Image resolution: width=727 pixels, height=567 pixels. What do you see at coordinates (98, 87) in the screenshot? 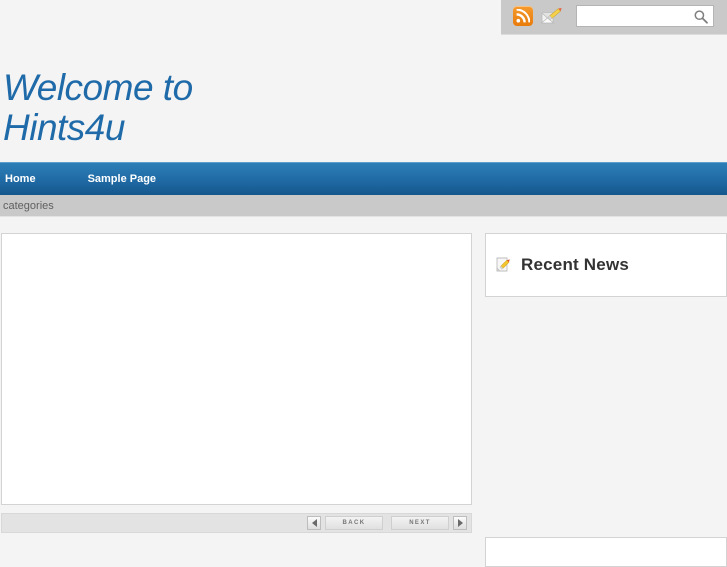
I see `site-title-line1: Welcome to` at bounding box center [98, 87].